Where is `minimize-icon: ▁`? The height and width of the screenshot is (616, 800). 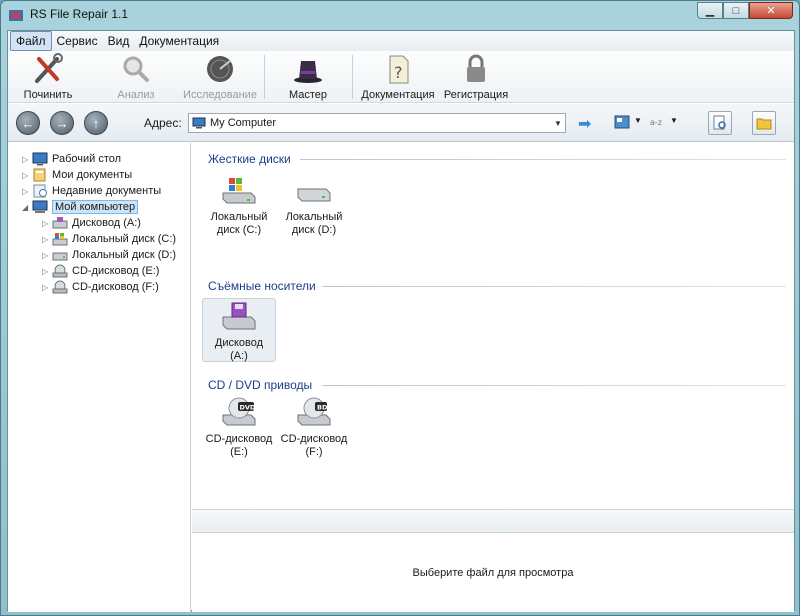
minimize-icon: ▁ is located at coordinates (710, 11).